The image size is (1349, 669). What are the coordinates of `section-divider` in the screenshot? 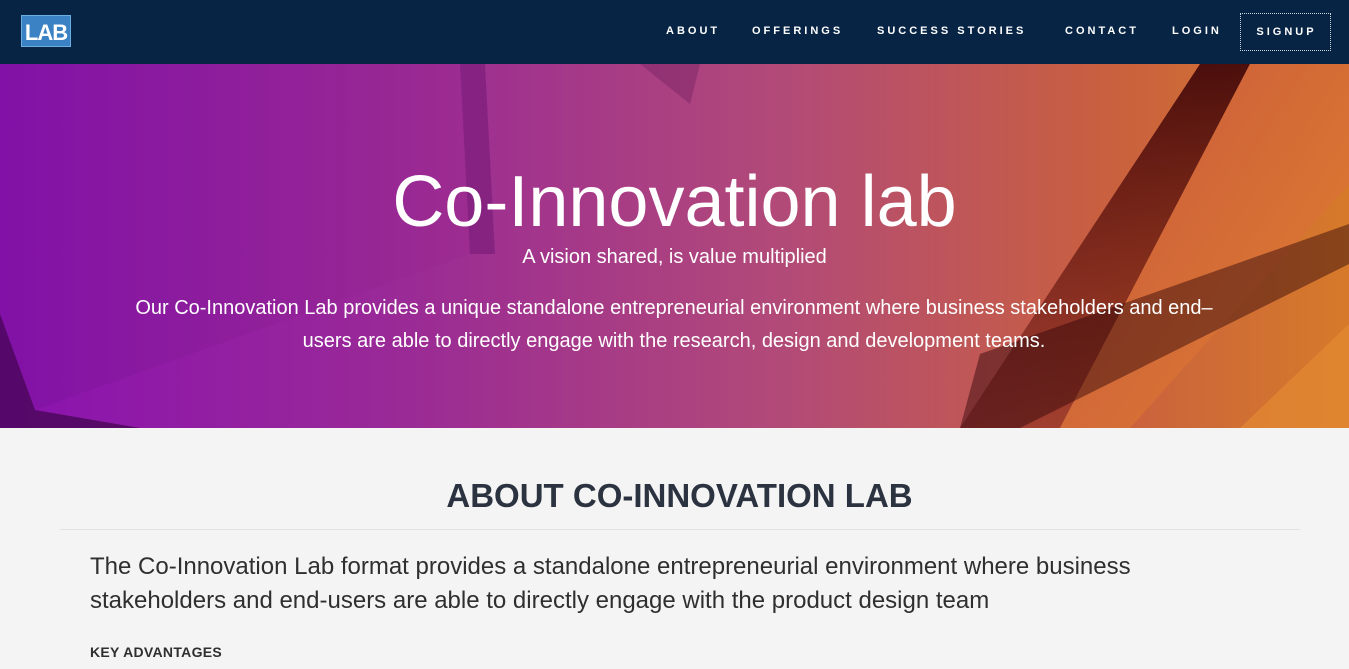 It's located at (680, 529).